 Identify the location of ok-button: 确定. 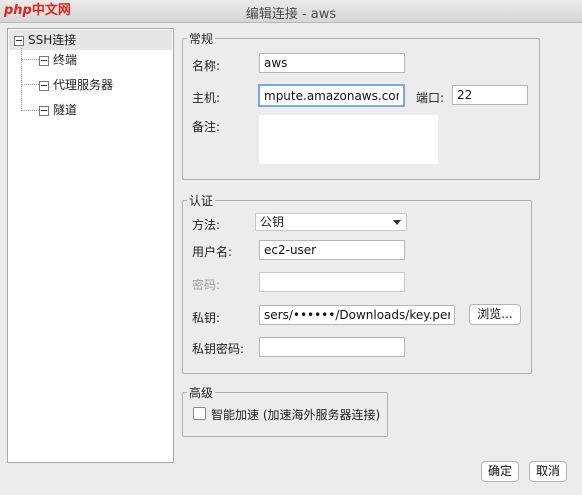
(500, 471).